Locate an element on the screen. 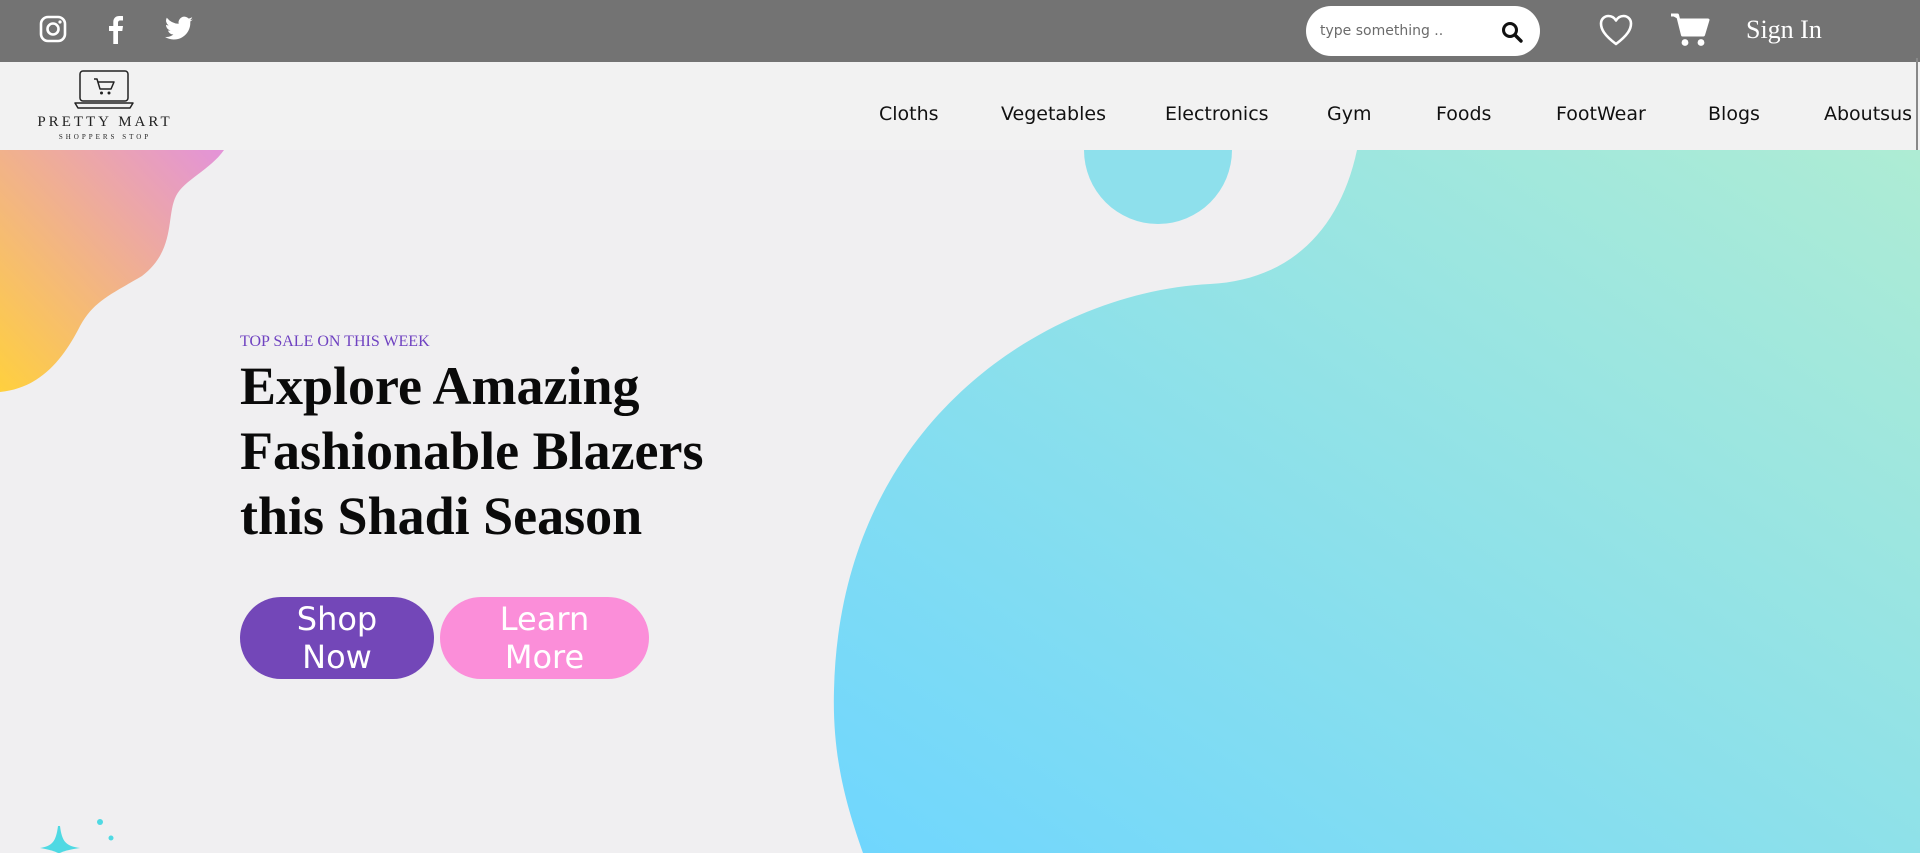  nav-item-vegetables: Vegetables is located at coordinates (1053, 114).